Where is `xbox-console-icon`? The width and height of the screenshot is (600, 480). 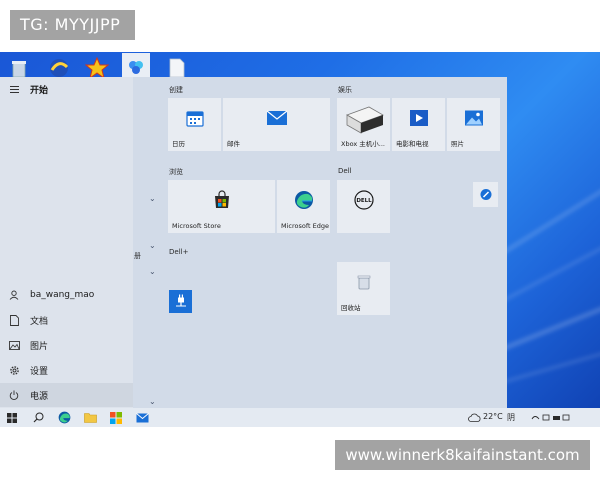 xbox-console-icon is located at coordinates (364, 121).